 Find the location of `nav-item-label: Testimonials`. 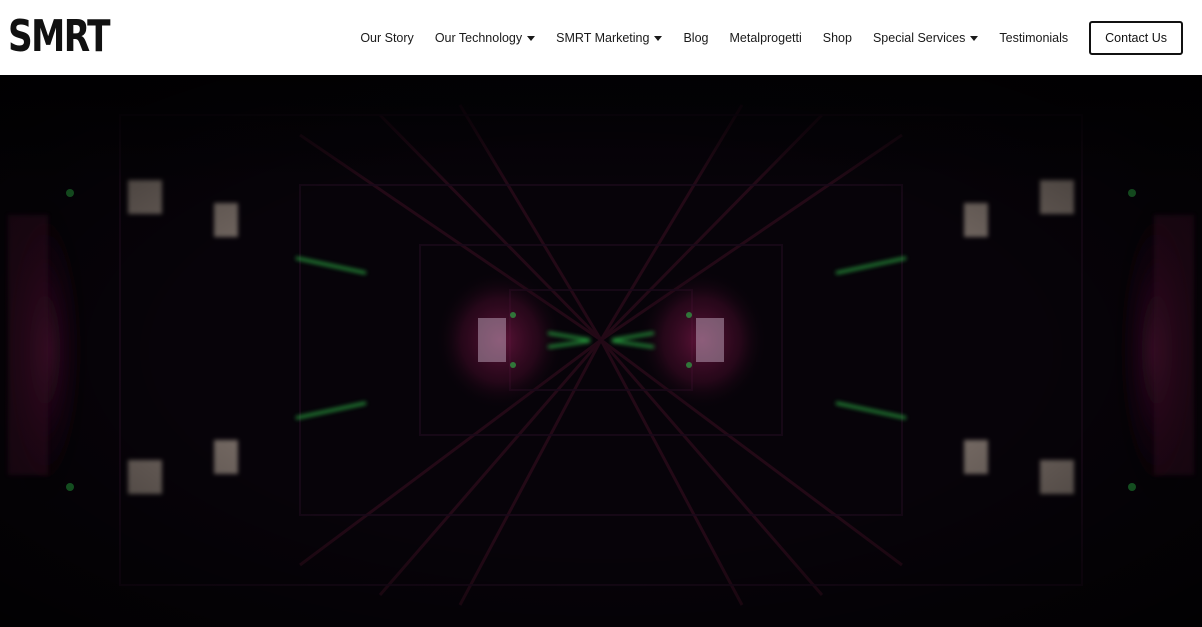

nav-item-label: Testimonials is located at coordinates (1034, 37).